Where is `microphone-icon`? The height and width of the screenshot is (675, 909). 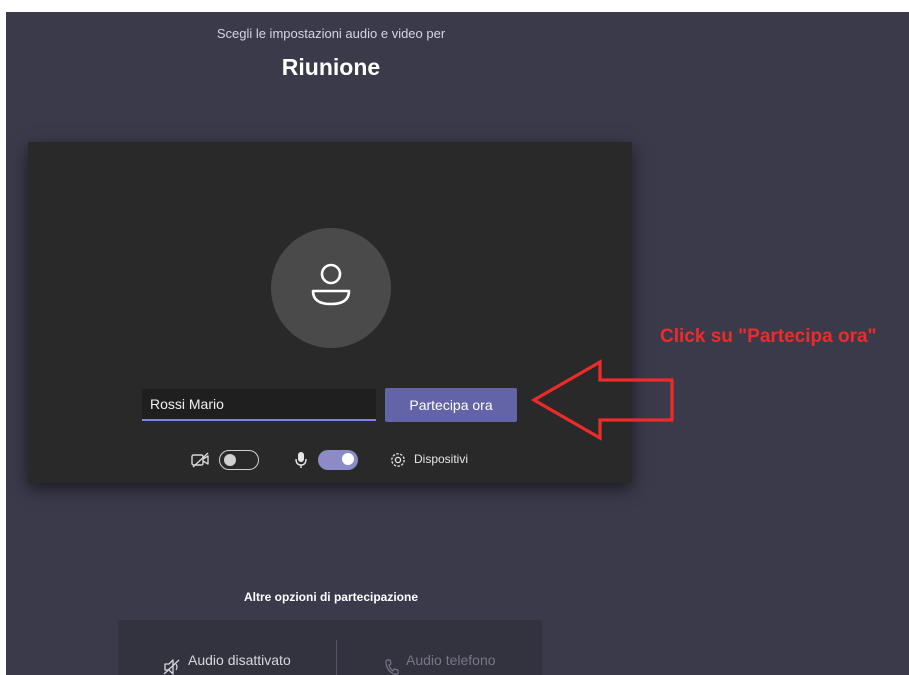 microphone-icon is located at coordinates (301, 460).